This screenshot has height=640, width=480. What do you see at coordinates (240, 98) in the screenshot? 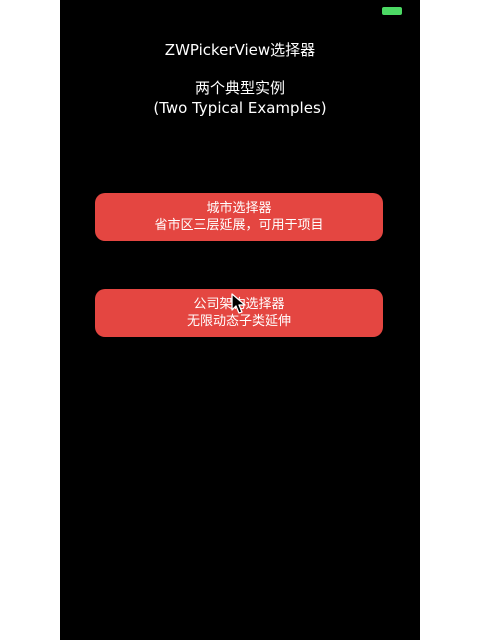
I see `page-subtitle: 两个典型实例 (Two Typical Examples)` at bounding box center [240, 98].